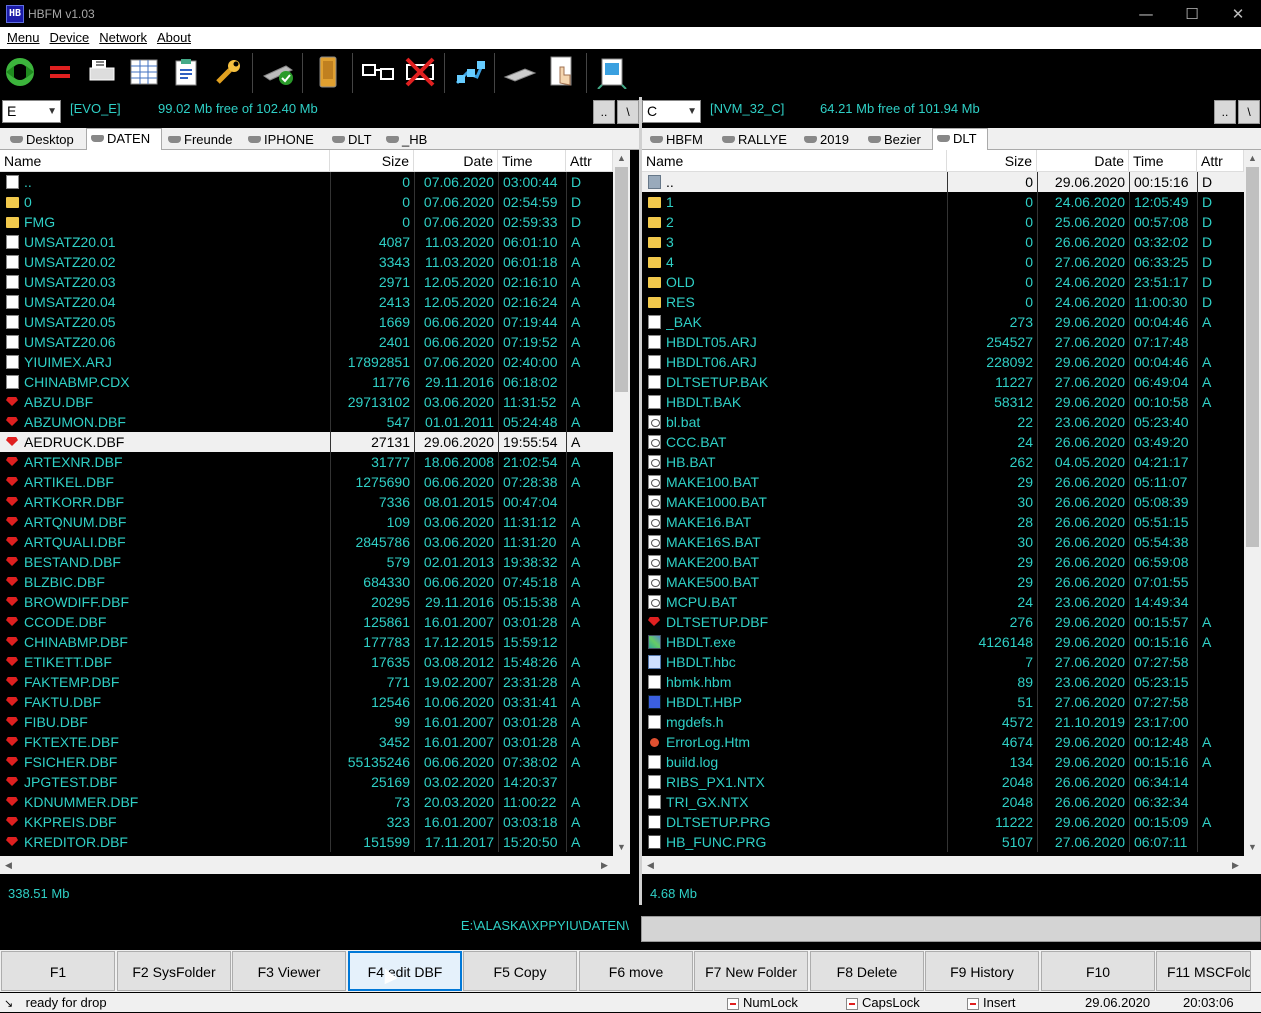 This screenshot has height=1013, width=1261. I want to click on drive-info-icon, so click(102, 72).